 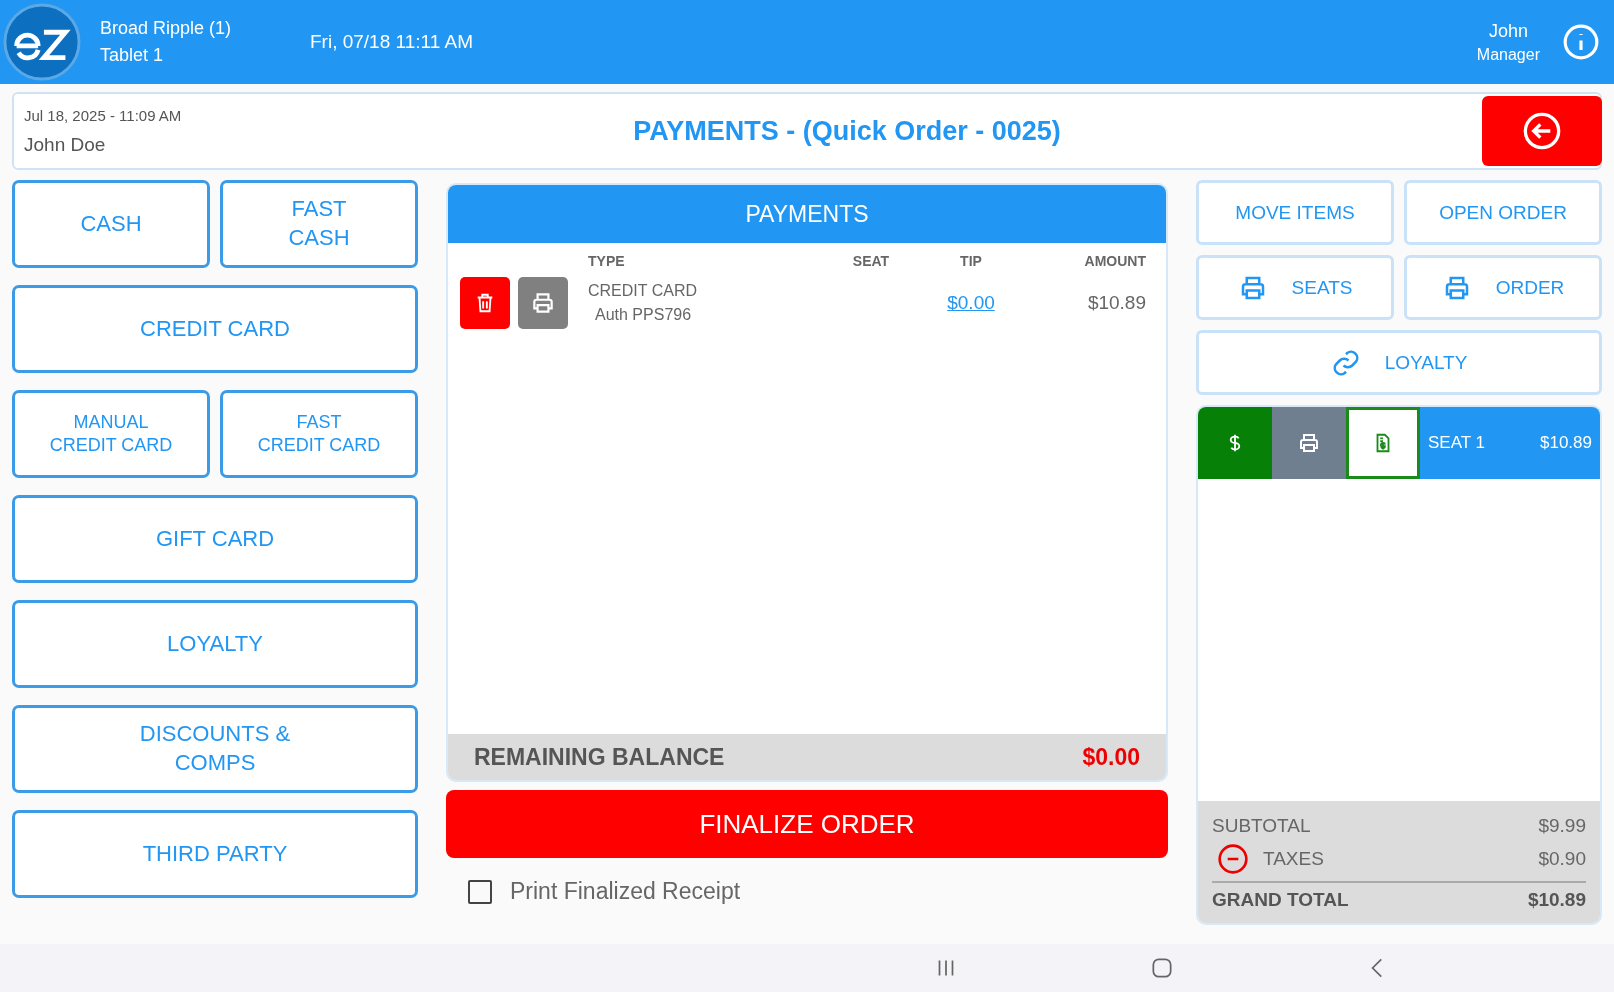 I want to click on finalize-order-button: FINALIZE ORDER, so click(x=807, y=824).